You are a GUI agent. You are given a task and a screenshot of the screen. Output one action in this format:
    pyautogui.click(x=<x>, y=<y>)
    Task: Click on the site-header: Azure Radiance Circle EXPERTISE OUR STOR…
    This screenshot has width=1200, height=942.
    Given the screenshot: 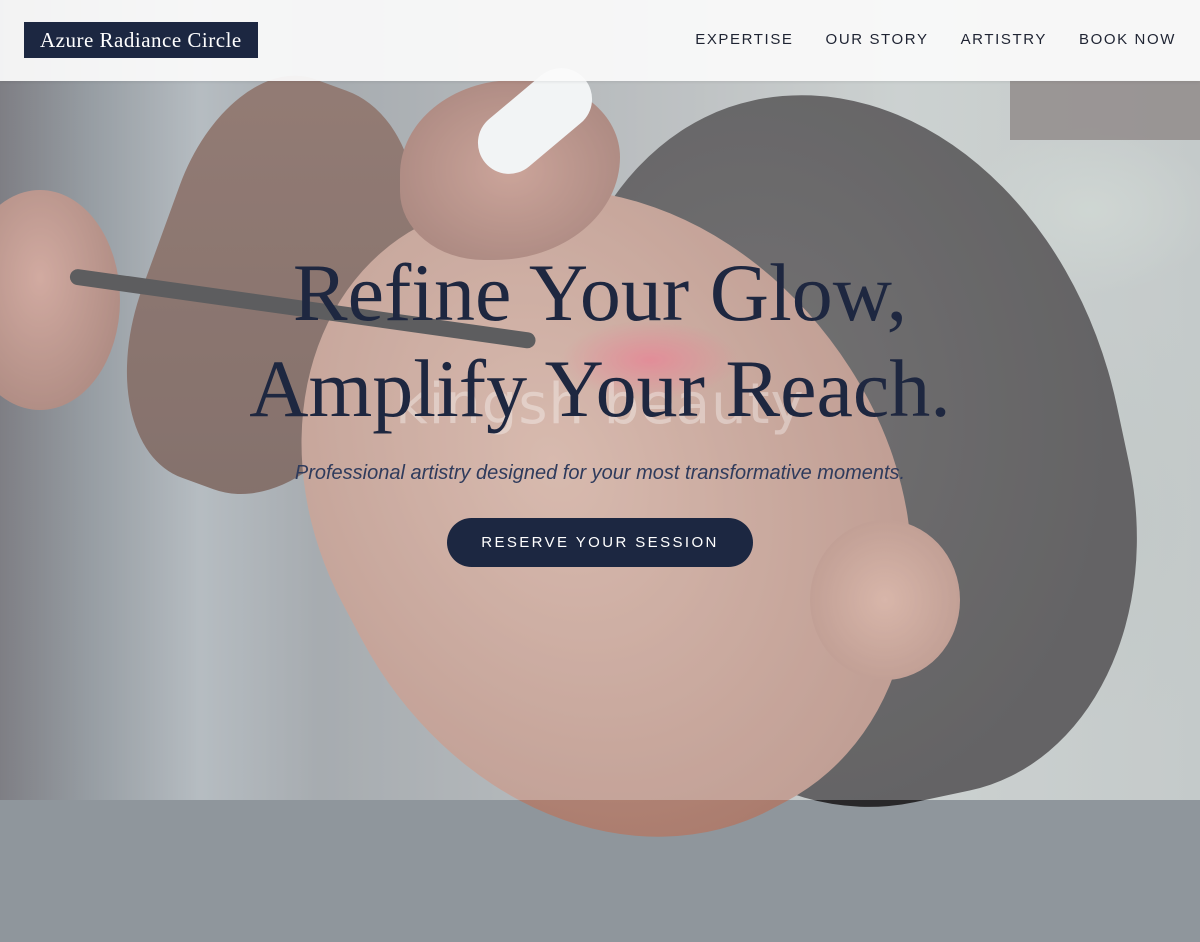 What is the action you would take?
    pyautogui.click(x=600, y=40)
    